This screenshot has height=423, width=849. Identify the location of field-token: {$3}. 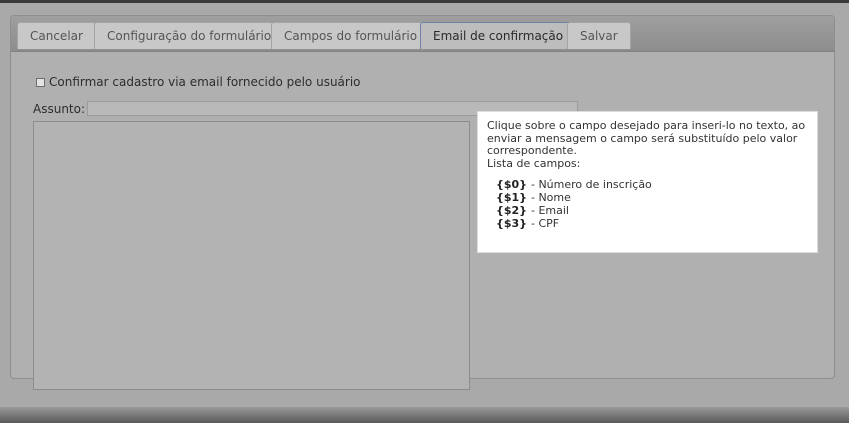
(511, 223).